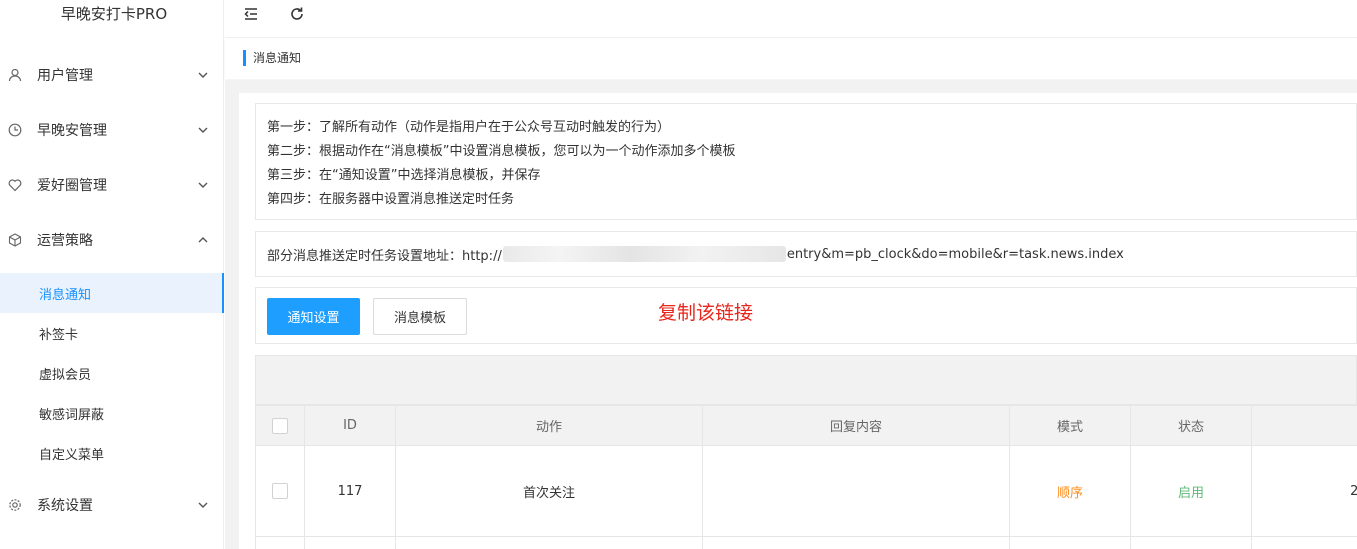  I want to click on step-3: 第三步：在“通知设置”中选择消息模板，并保存, so click(404, 175).